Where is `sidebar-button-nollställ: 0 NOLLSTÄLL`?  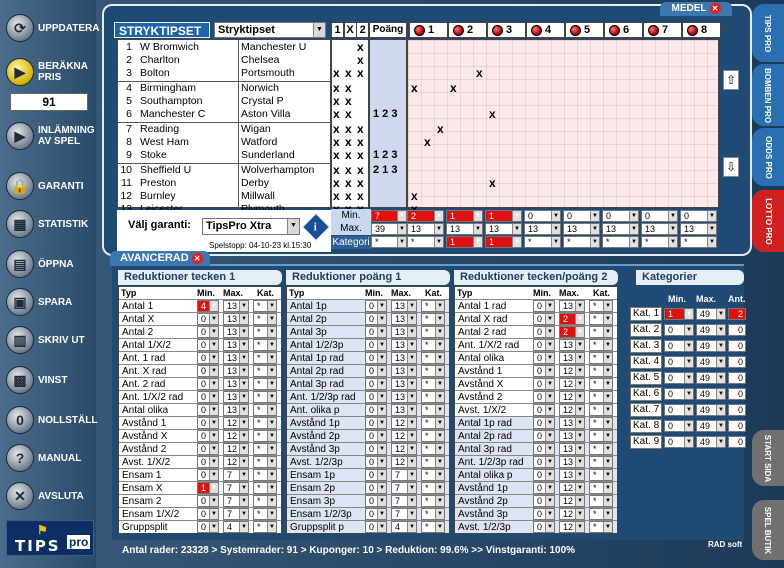 sidebar-button-nollställ: 0 NOLLSTÄLL is located at coordinates (51, 420).